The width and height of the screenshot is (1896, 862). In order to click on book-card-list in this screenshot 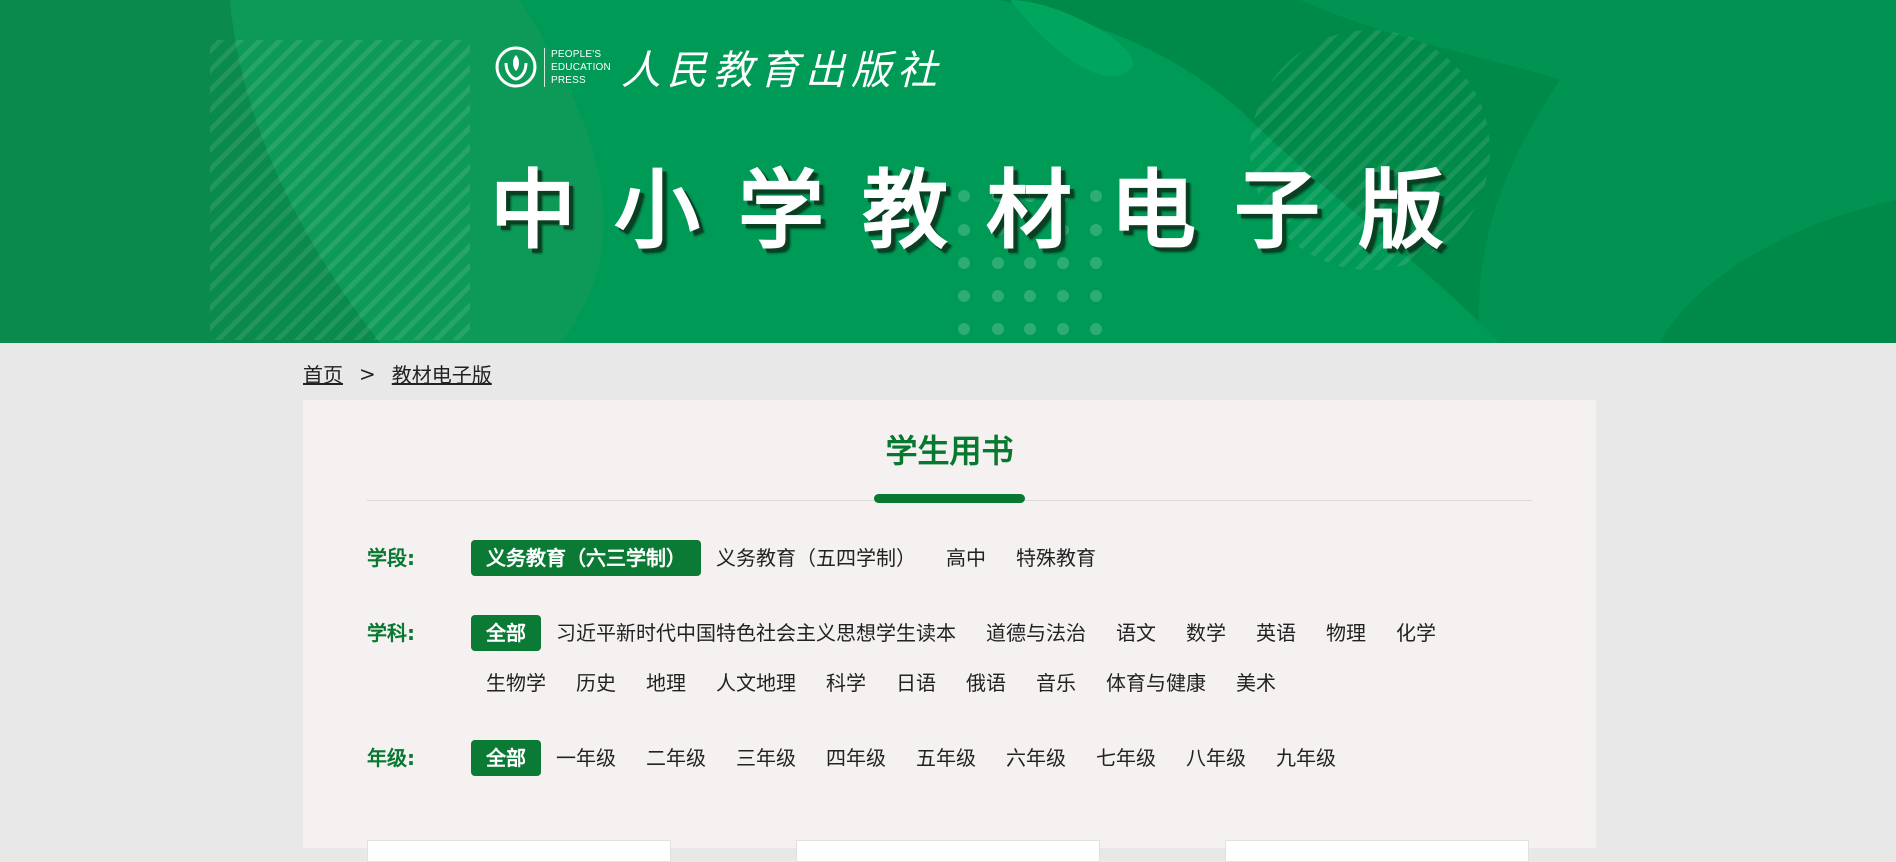, I will do `click(949, 851)`.